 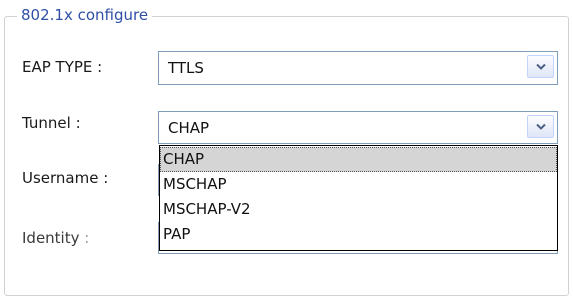 What do you see at coordinates (51, 238) in the screenshot?
I see `identity-label-text: Identity` at bounding box center [51, 238].